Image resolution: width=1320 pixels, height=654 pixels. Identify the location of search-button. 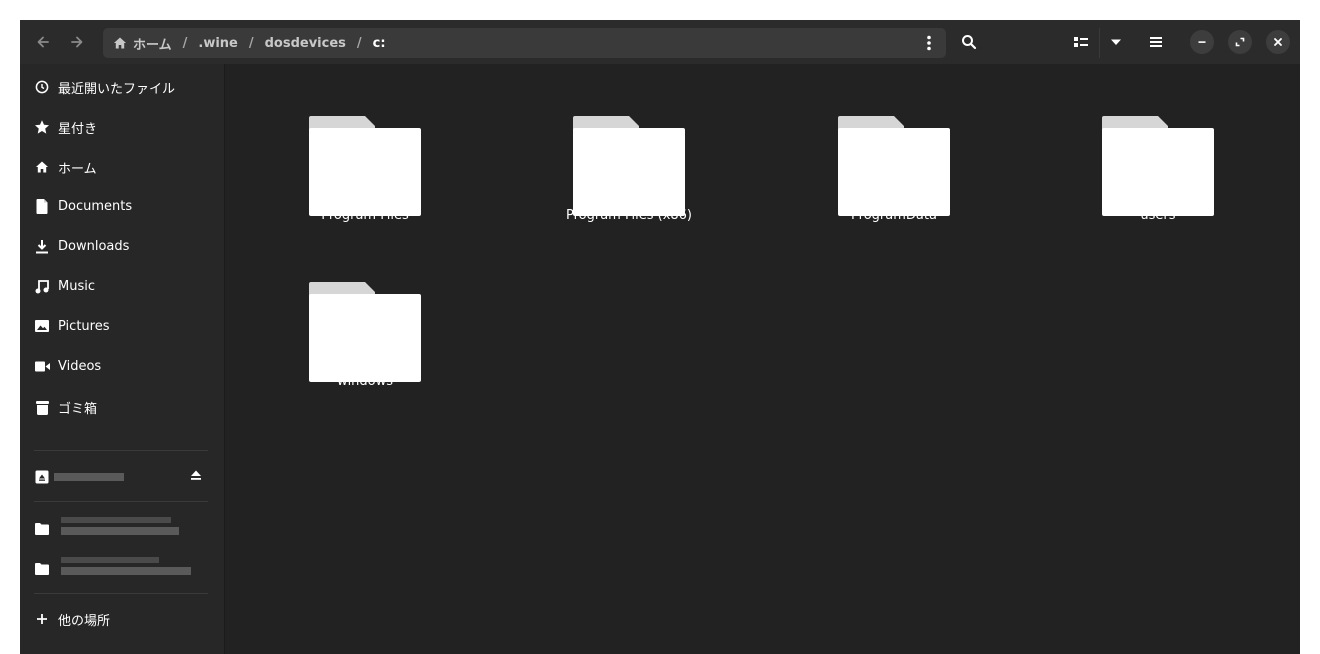
(969, 42).